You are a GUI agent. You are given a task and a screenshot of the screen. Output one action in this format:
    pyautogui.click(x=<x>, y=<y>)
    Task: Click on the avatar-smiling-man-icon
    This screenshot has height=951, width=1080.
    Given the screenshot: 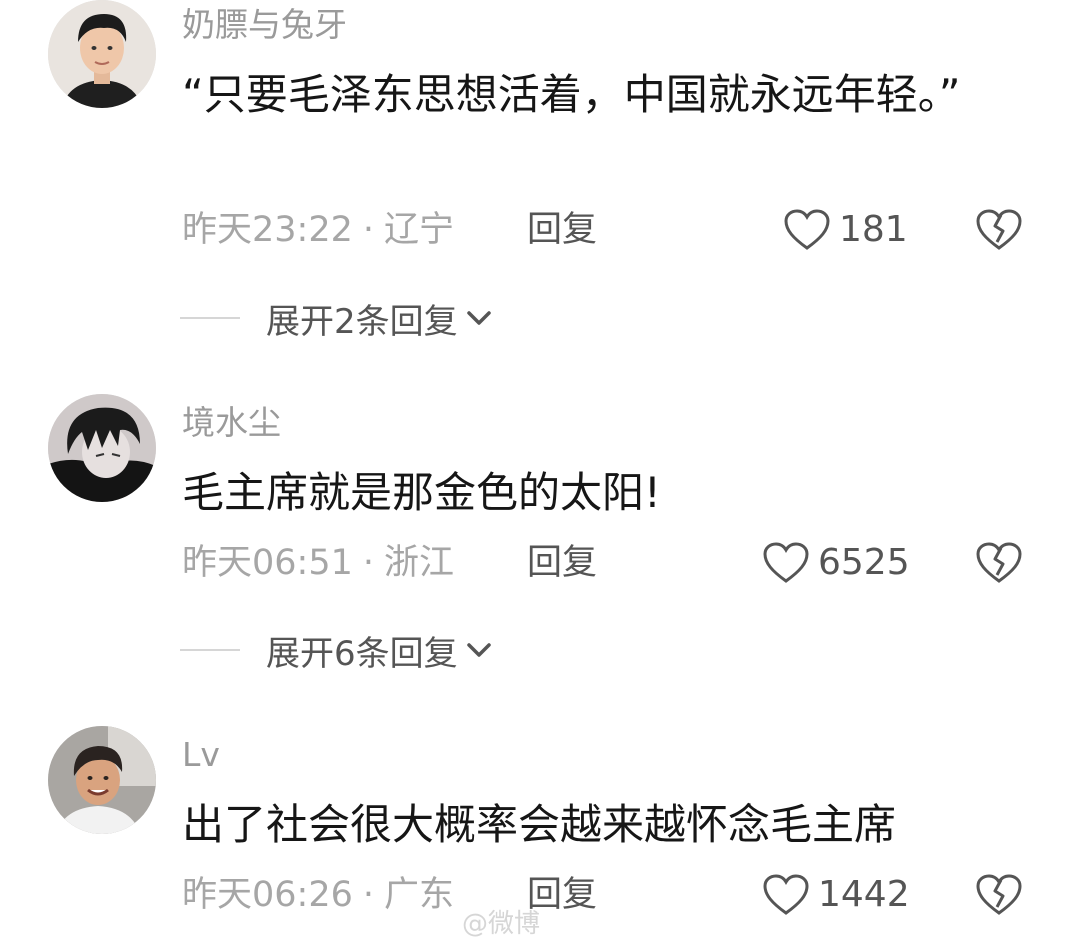 What is the action you would take?
    pyautogui.click(x=102, y=780)
    